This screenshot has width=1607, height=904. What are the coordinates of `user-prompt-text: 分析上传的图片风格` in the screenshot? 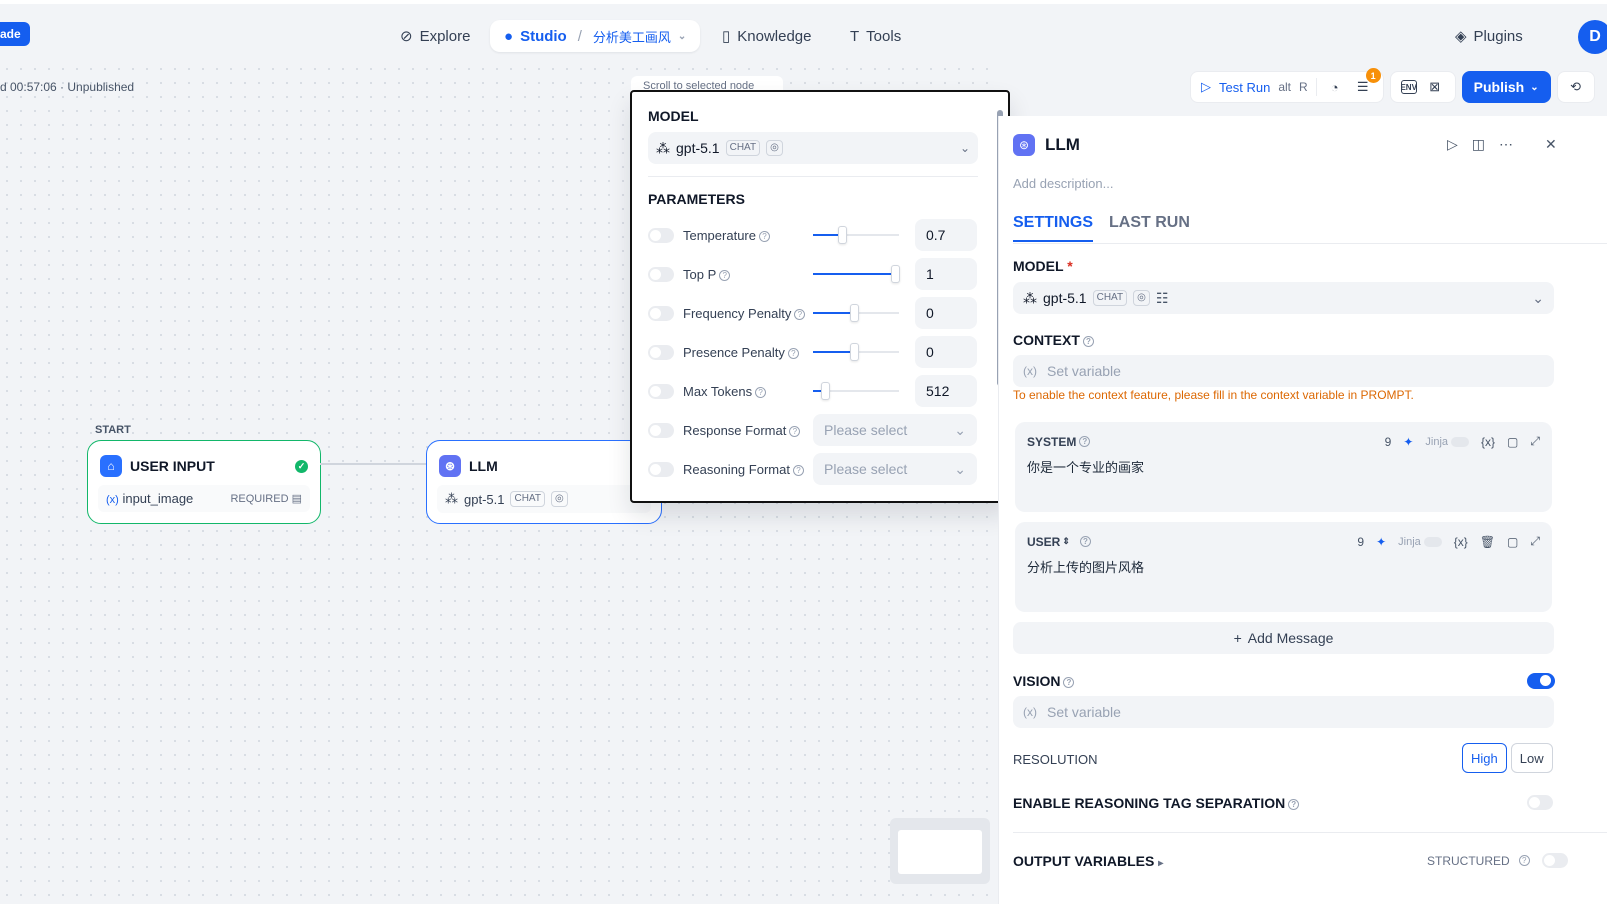 It's located at (1283, 566).